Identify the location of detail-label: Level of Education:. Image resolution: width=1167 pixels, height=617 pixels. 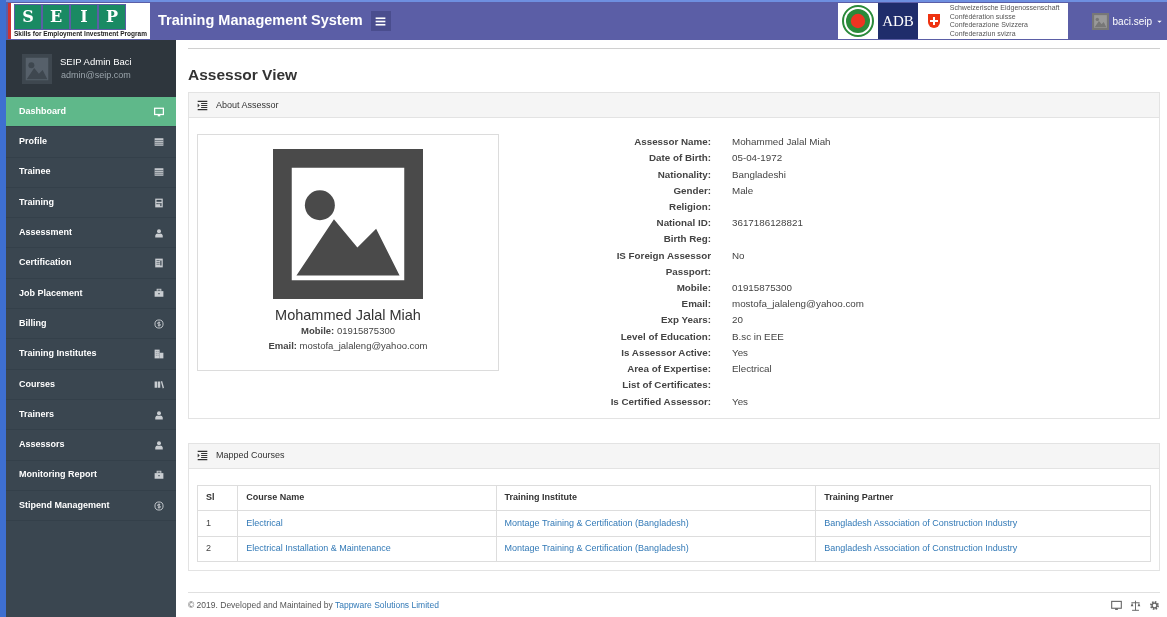
(665, 336).